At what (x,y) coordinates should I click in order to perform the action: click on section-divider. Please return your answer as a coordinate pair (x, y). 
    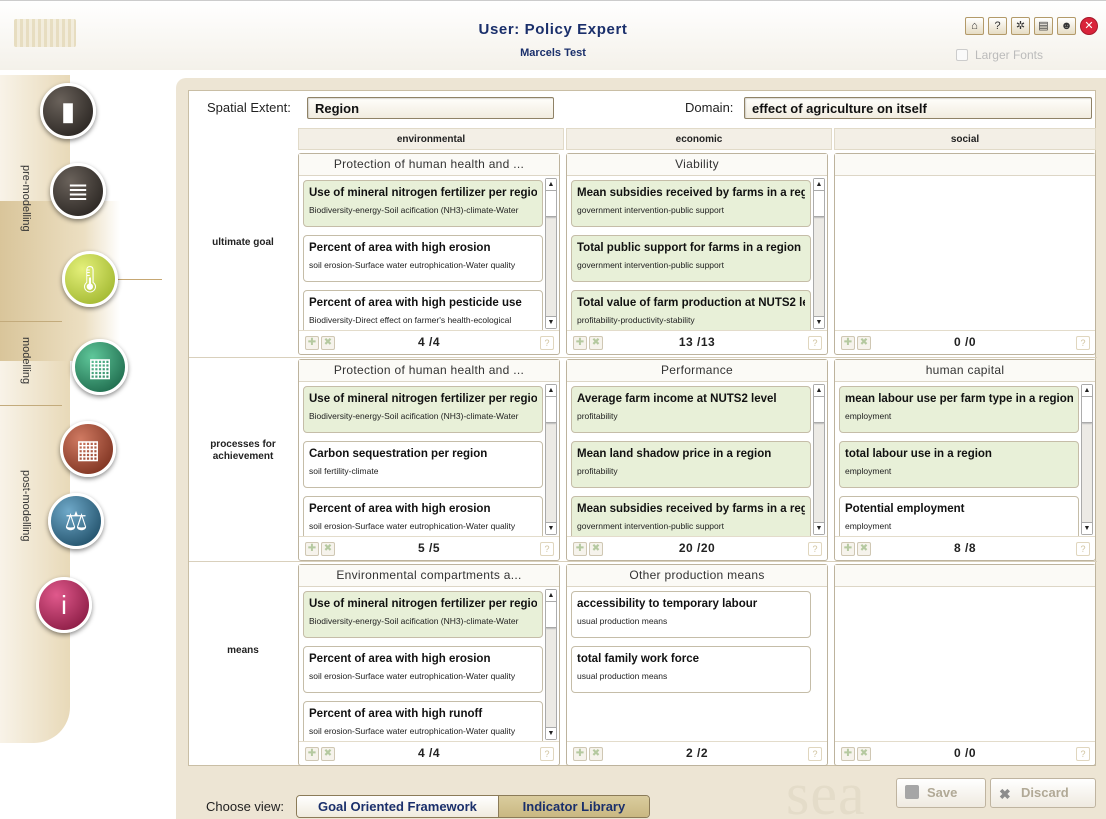
    Looking at the image, I should click on (31, 321).